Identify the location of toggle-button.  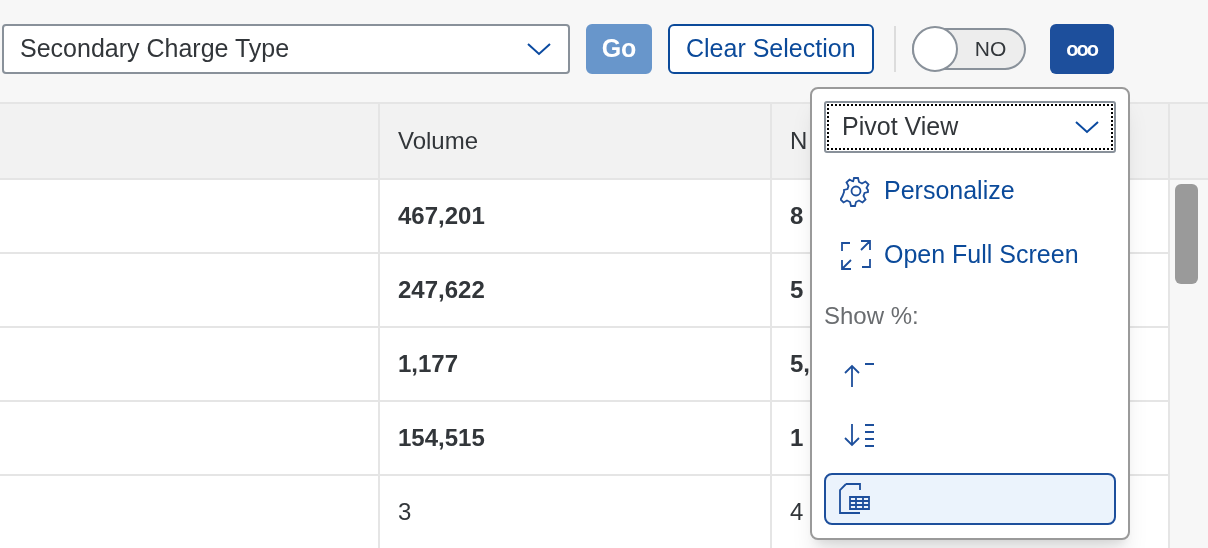
(970, 499).